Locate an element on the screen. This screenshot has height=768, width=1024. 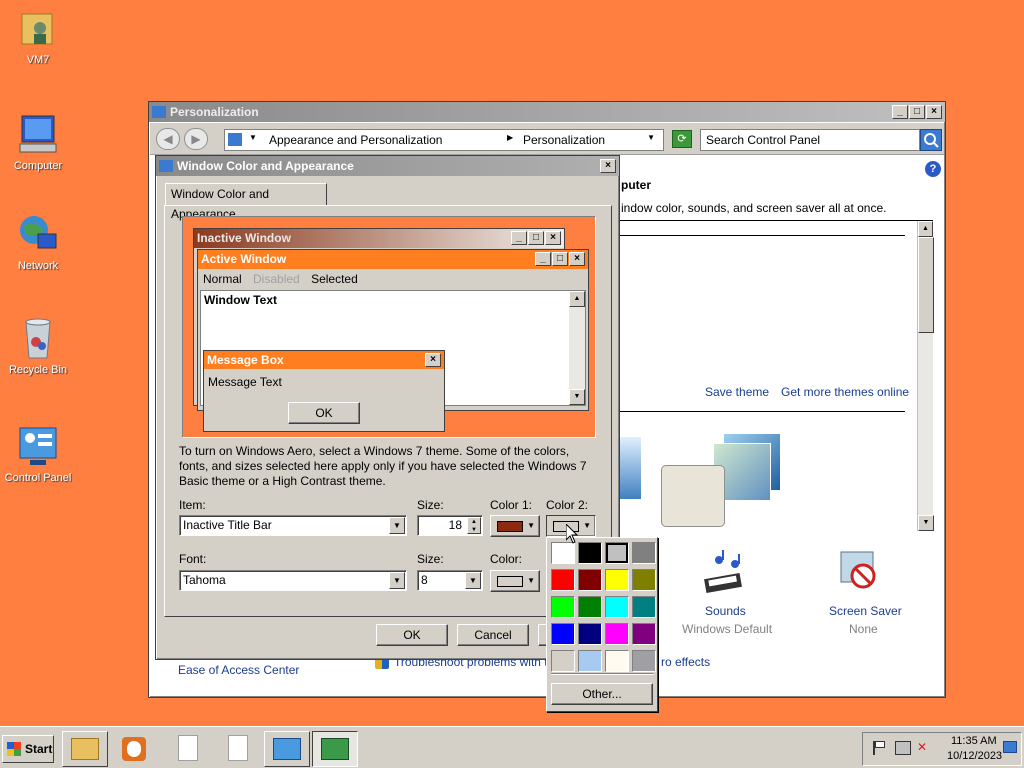
search-placeholder: Search Control Panel is located at coordinates (763, 140).